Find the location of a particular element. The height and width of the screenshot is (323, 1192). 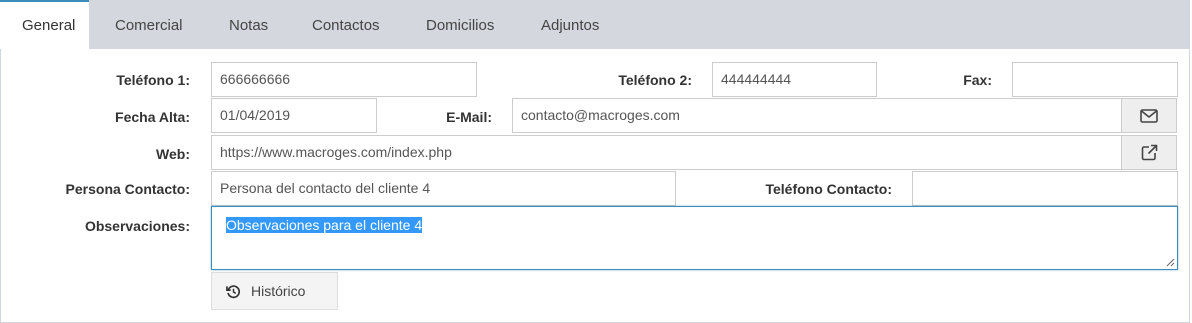

tab-general: General is located at coordinates (44, 24).